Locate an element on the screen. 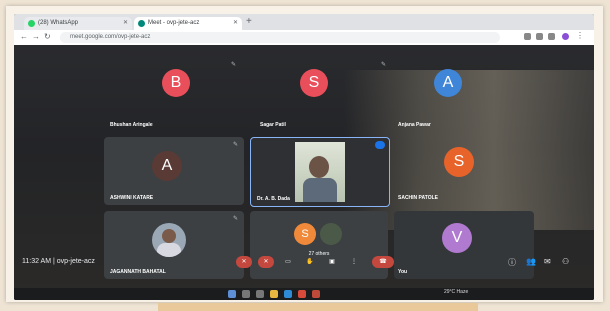 This screenshot has height=311, width=610. participant-tile-speaking: Dr. A. B. Dada is located at coordinates (320, 172).